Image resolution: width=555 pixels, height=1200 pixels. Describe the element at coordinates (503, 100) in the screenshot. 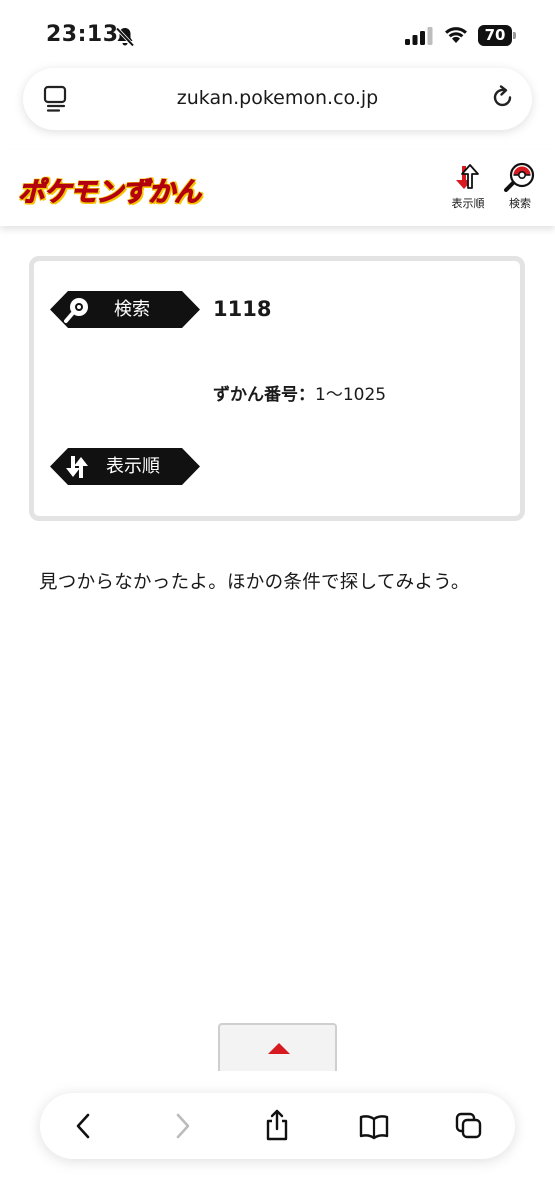

I see `reload-icon` at that location.